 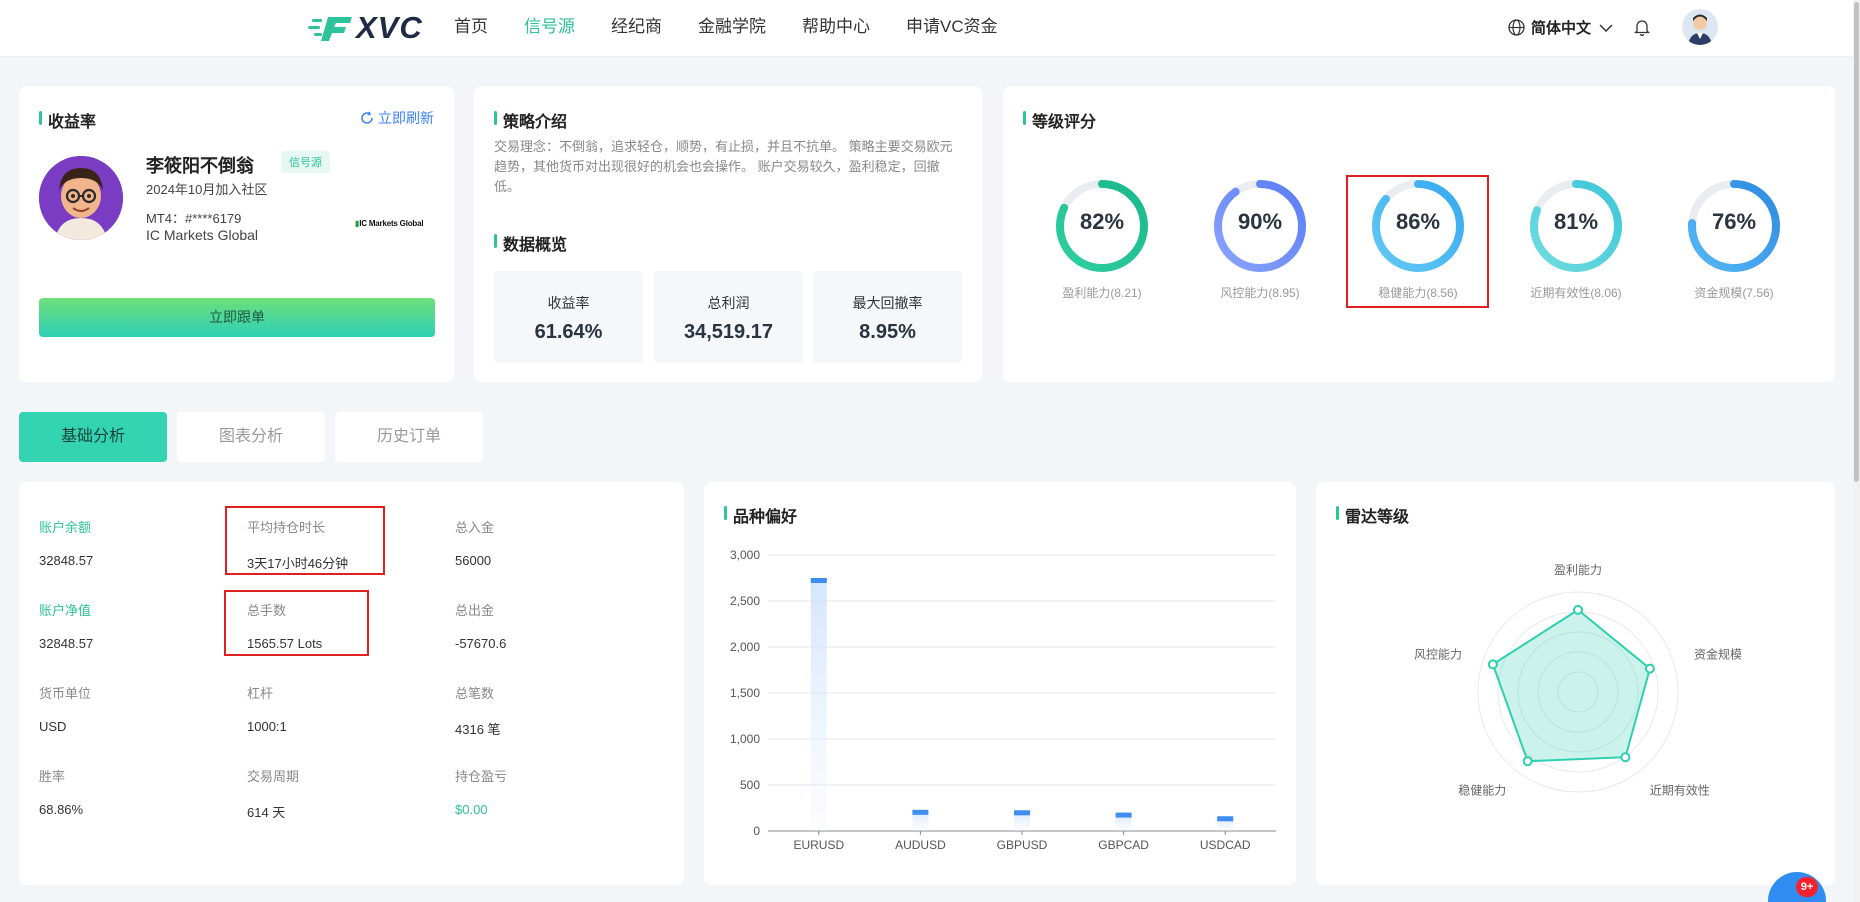 What do you see at coordinates (818, 704) in the screenshot?
I see `bar-body` at bounding box center [818, 704].